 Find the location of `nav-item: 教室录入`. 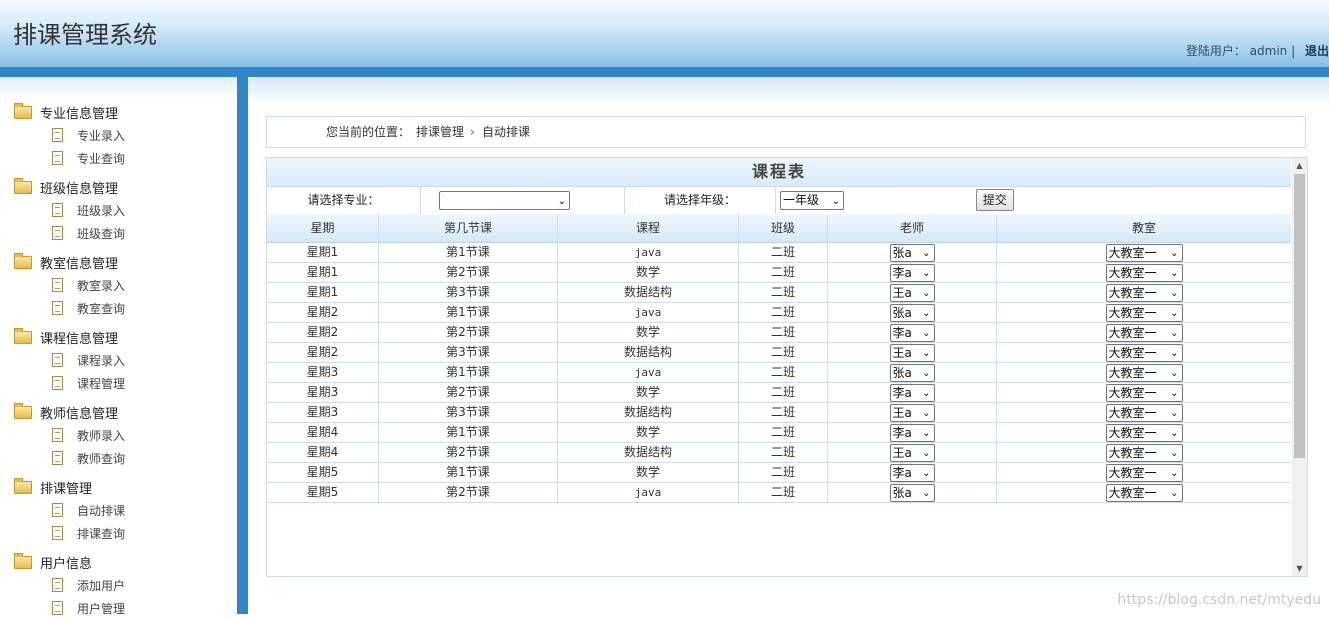

nav-item: 教室录入 is located at coordinates (118, 286).